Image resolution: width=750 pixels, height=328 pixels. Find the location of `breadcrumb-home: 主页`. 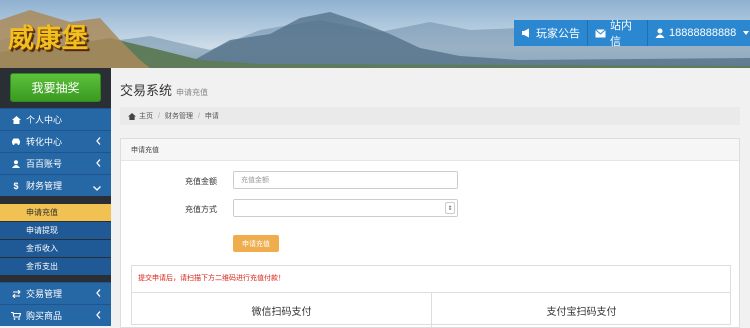

breadcrumb-home: 主页 is located at coordinates (146, 116).